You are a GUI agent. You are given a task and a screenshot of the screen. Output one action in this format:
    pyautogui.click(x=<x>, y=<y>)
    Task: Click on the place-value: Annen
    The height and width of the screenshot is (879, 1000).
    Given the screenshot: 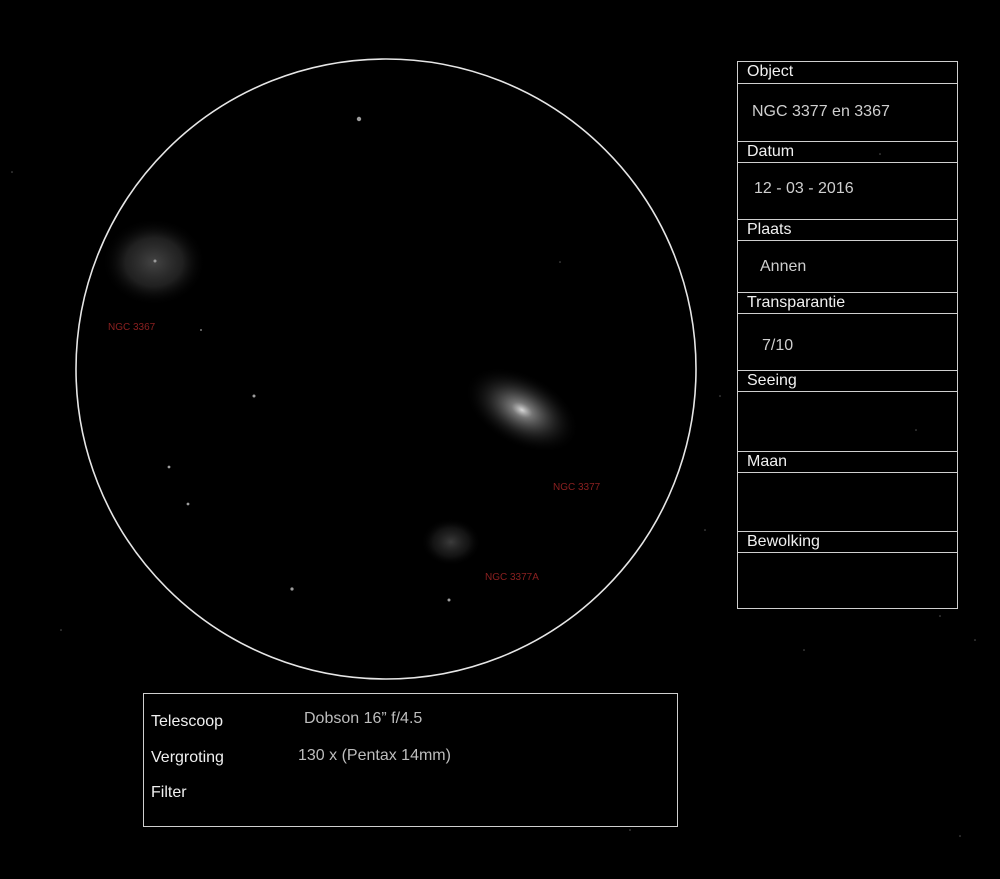 What is the action you would take?
    pyautogui.click(x=783, y=266)
    